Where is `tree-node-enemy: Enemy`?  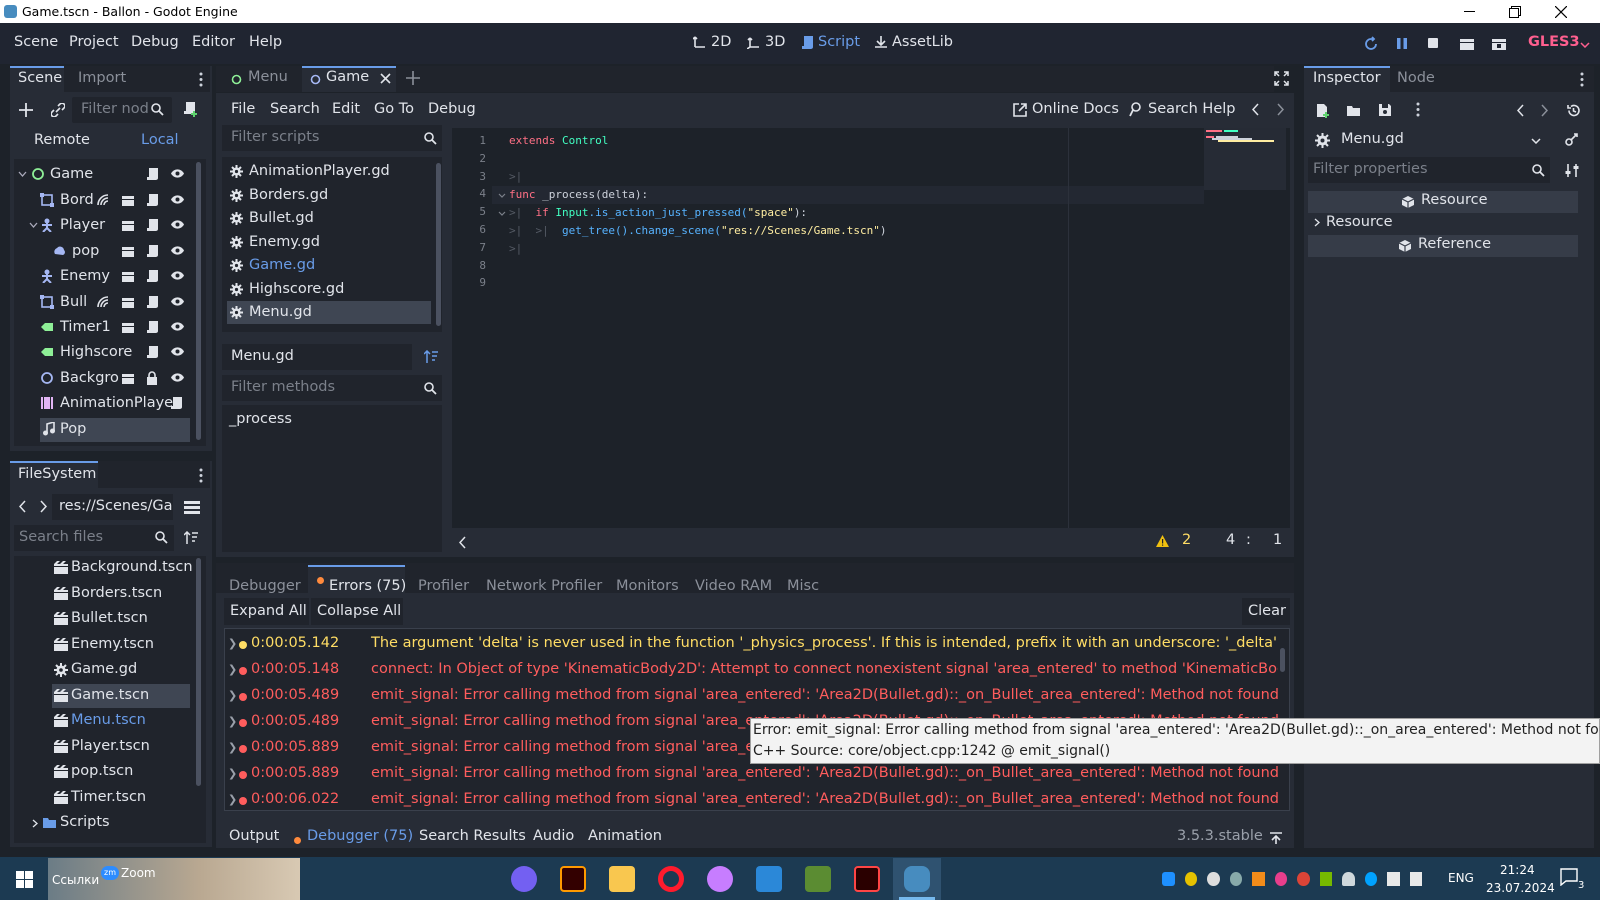 tree-node-enemy: Enemy is located at coordinates (107, 277).